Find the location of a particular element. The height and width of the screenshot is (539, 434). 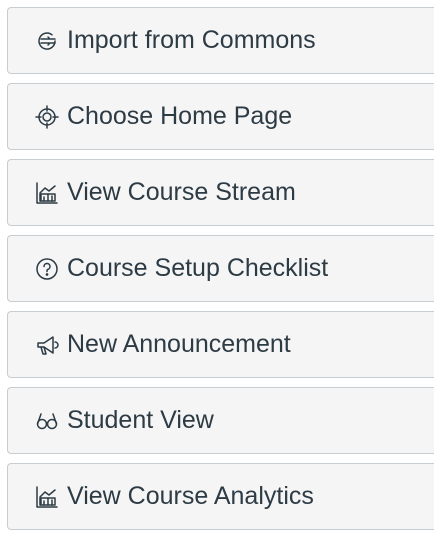

student-view-label: Student View is located at coordinates (140, 420).